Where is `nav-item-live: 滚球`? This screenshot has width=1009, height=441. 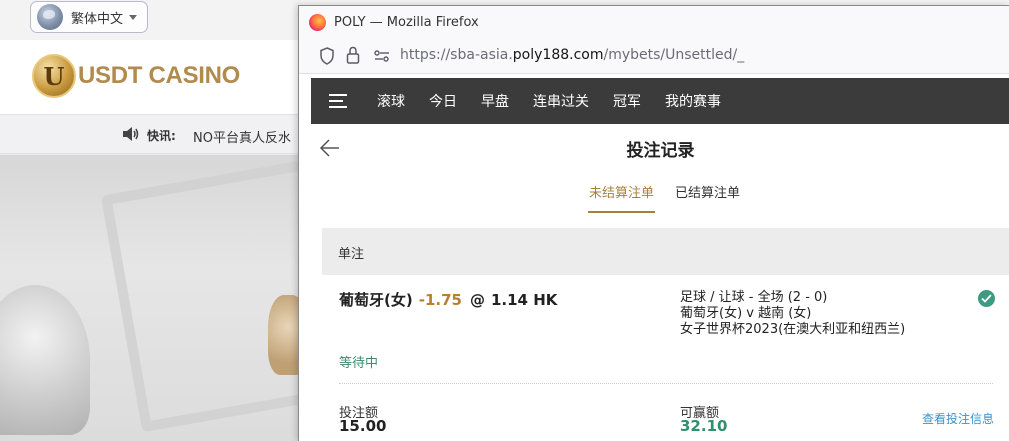 nav-item-live: 滚球 is located at coordinates (391, 101).